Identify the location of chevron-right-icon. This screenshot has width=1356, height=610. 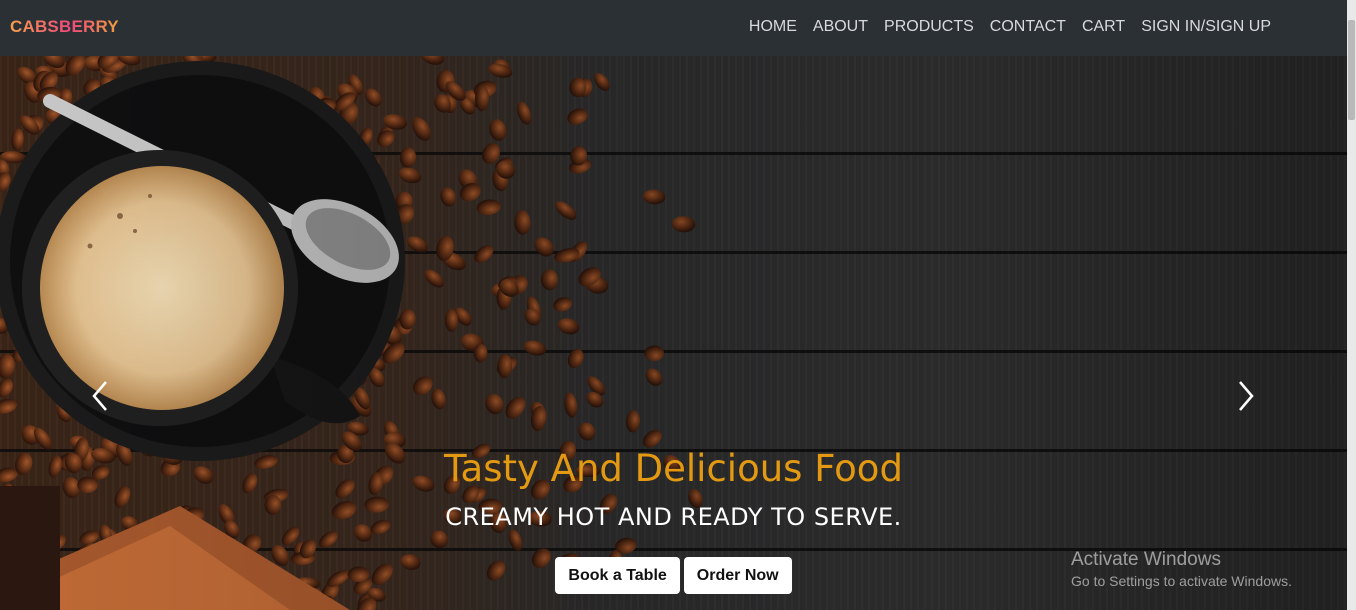
(1246, 396).